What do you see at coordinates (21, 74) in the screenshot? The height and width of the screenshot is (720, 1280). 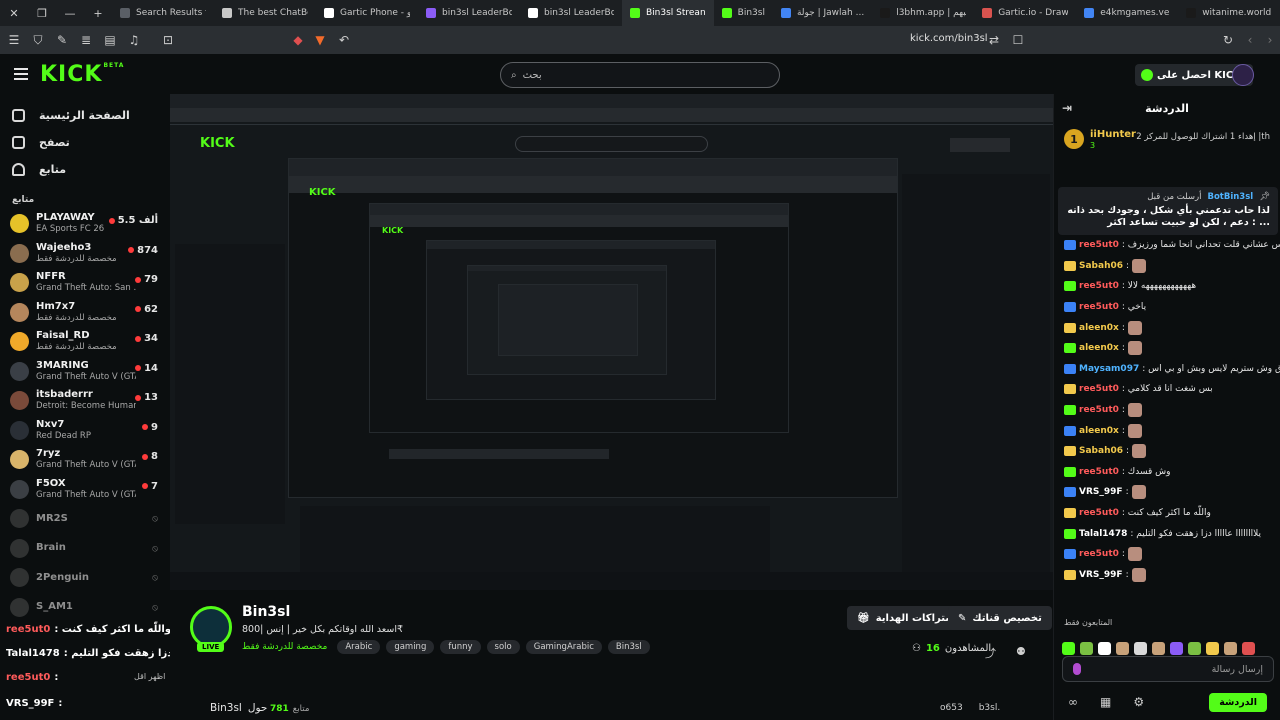 I see `hamburger-menu-icon` at bounding box center [21, 74].